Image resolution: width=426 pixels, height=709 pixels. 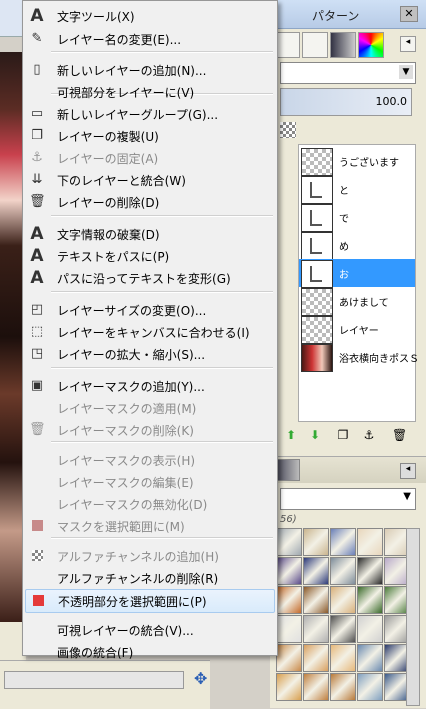 What do you see at coordinates (369, 435) in the screenshot?
I see `anchor-layer-icon: ⚓` at bounding box center [369, 435].